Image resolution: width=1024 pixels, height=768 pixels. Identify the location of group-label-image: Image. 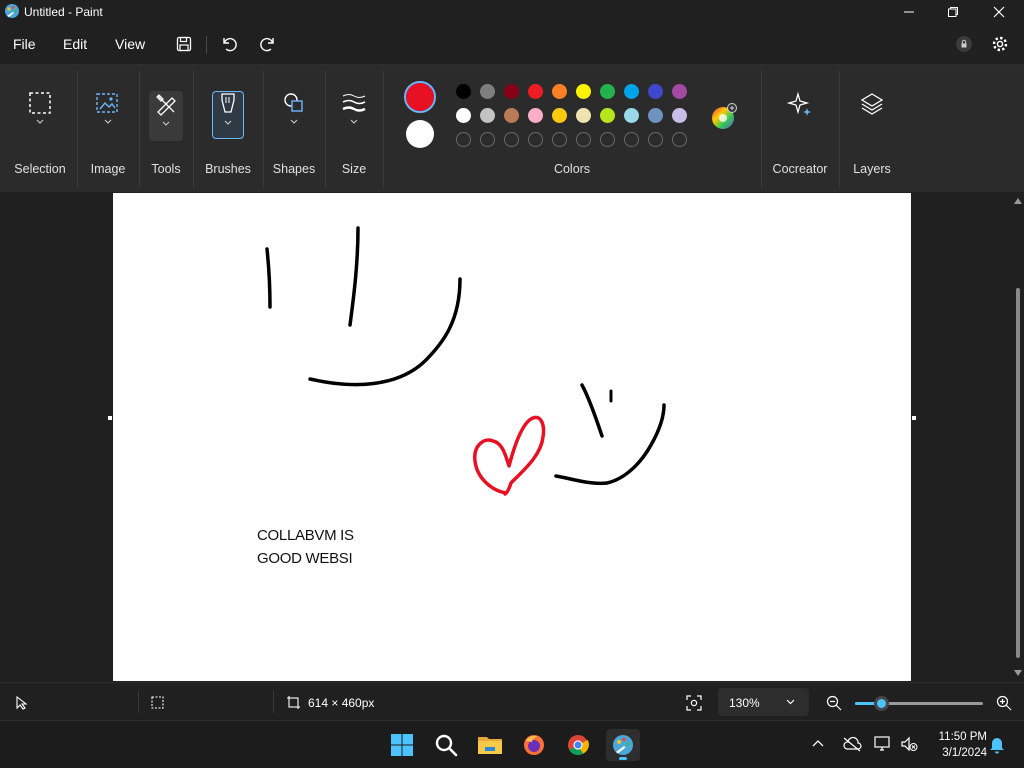
(108, 169).